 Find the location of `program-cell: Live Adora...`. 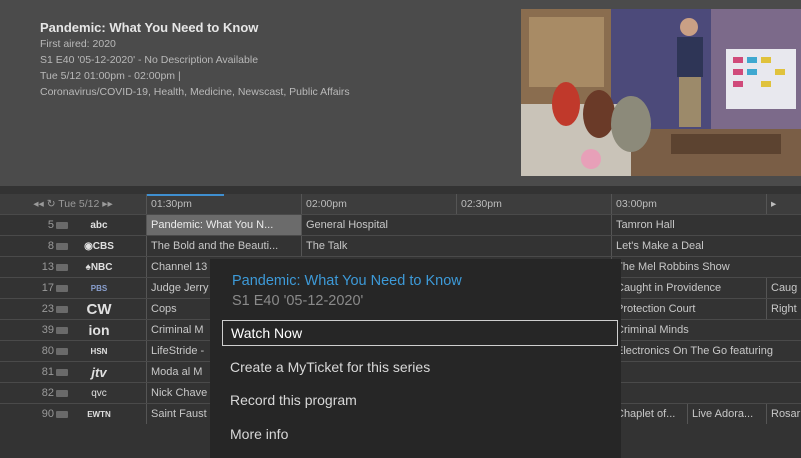

program-cell: Live Adora... is located at coordinates (726, 414).